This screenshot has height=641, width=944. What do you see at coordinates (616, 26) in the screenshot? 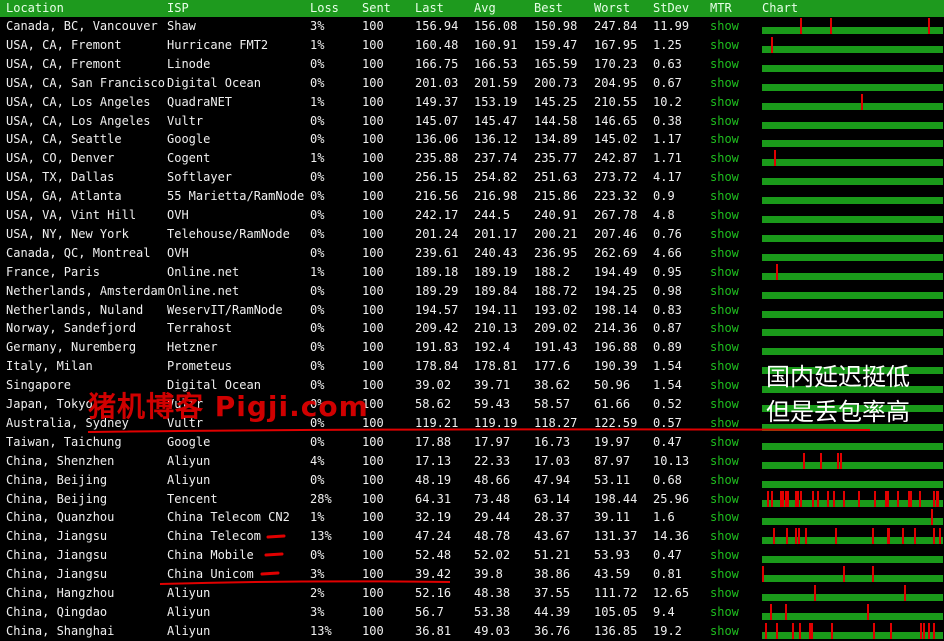
I see `row-worst: 247.84` at bounding box center [616, 26].